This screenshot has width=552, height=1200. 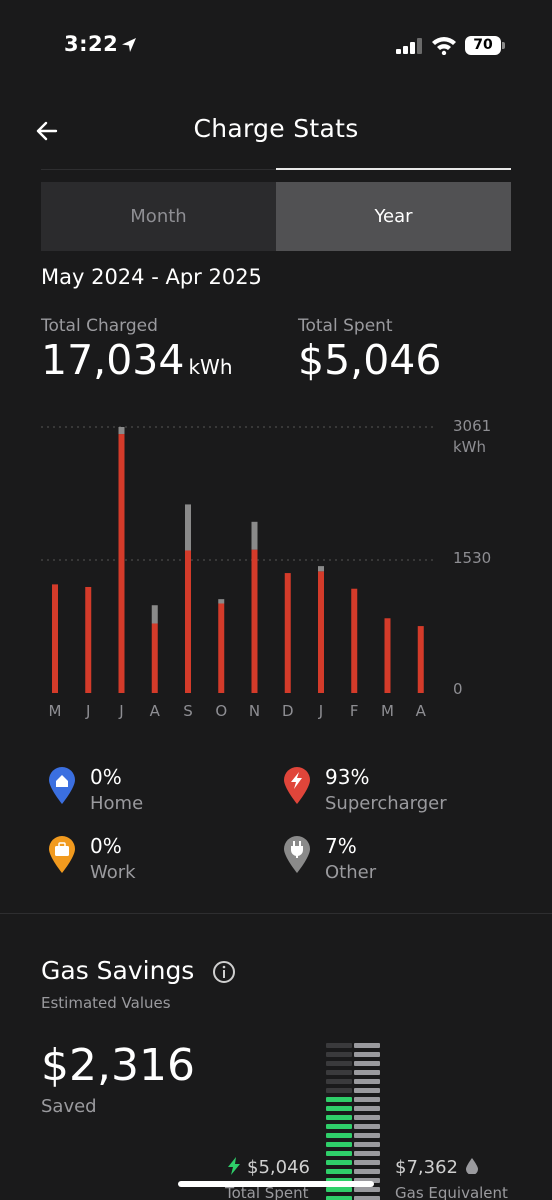 I want to click on supercharger-label: Supercharger, so click(x=386, y=803).